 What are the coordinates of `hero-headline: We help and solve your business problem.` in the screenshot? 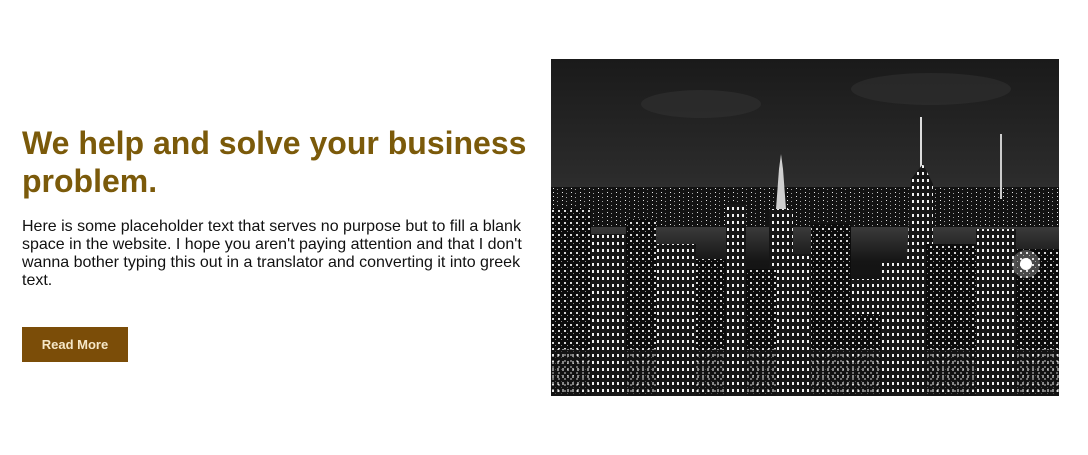 It's located at (274, 162).